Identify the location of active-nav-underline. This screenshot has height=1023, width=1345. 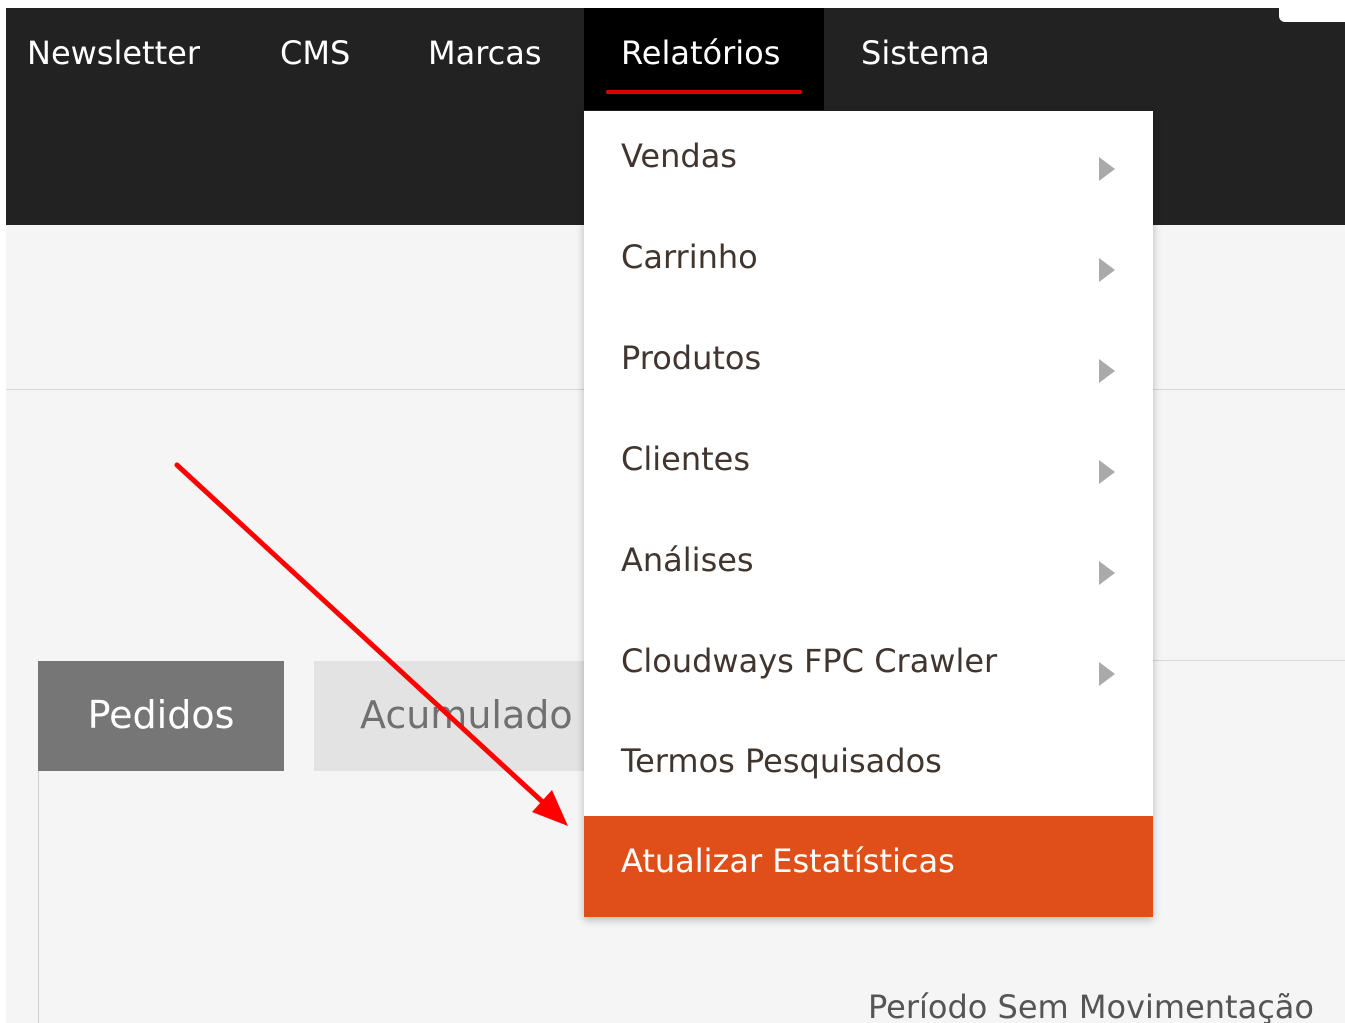
(704, 92).